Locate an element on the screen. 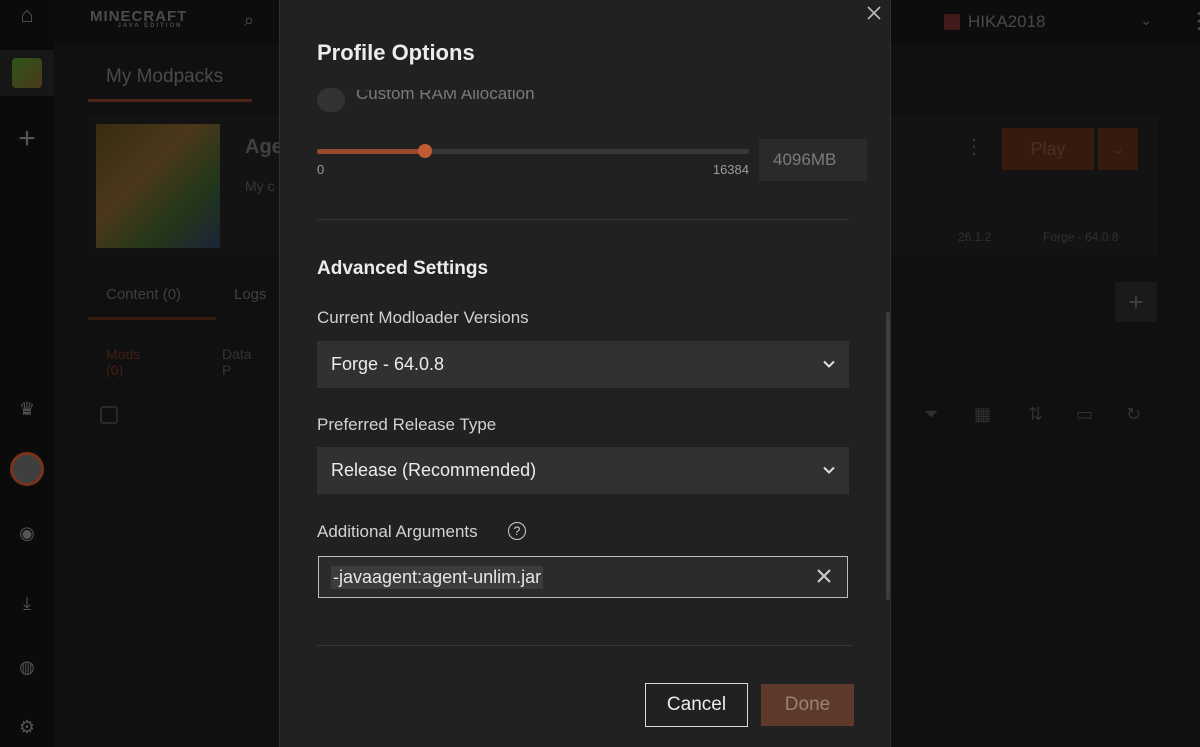 The height and width of the screenshot is (747, 1200). ram-slider-min: 0 is located at coordinates (321, 169).